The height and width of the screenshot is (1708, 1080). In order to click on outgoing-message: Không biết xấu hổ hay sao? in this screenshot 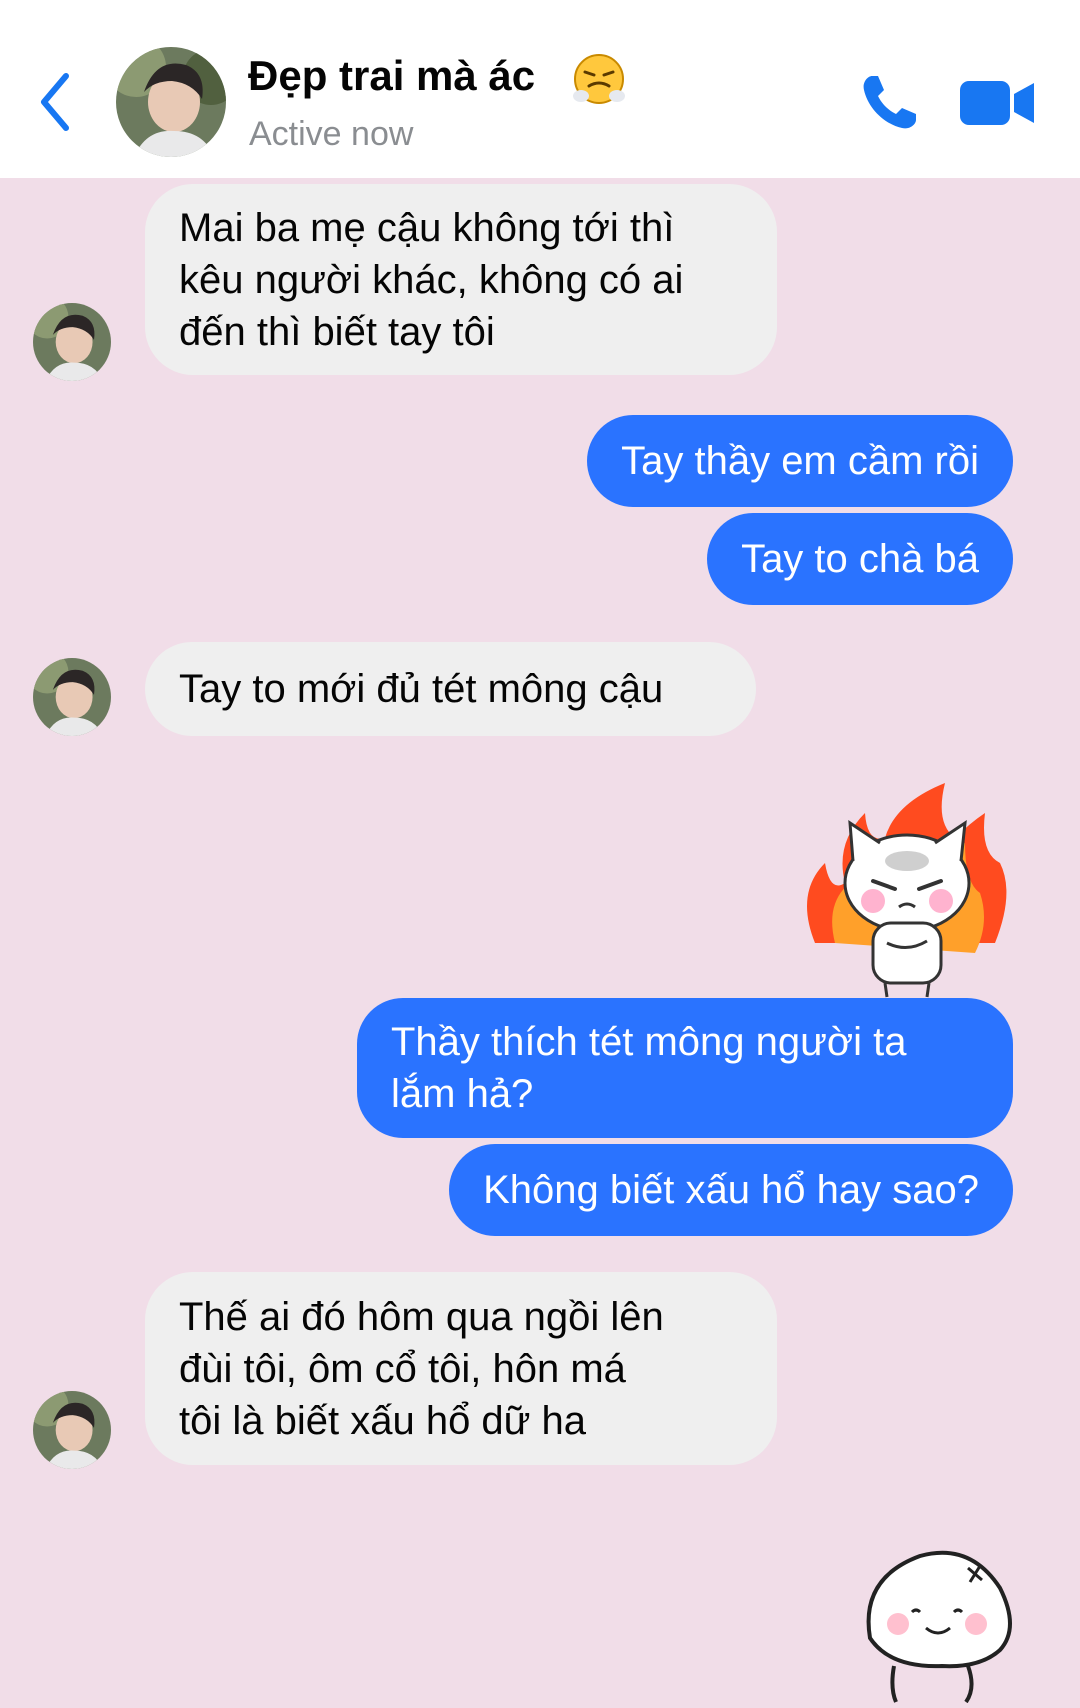, I will do `click(731, 1190)`.